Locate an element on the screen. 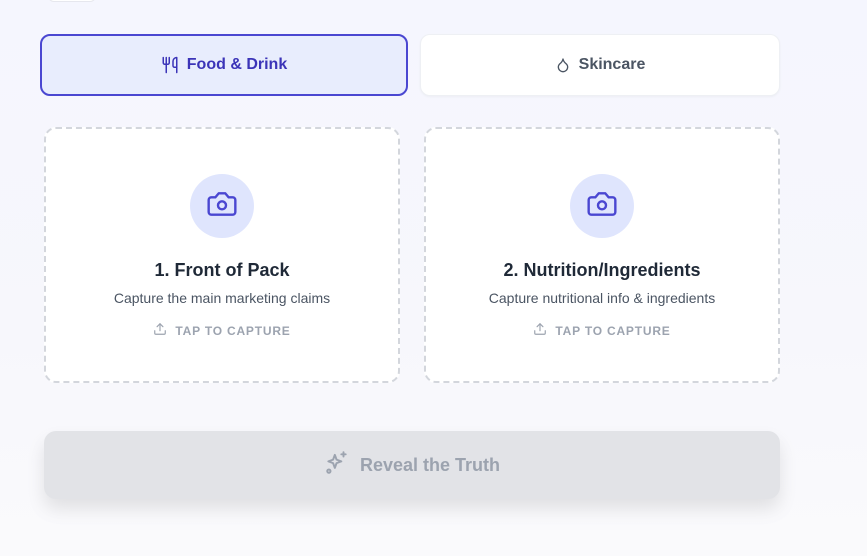  tab-food-and-drink: Food & Drink is located at coordinates (224, 65).